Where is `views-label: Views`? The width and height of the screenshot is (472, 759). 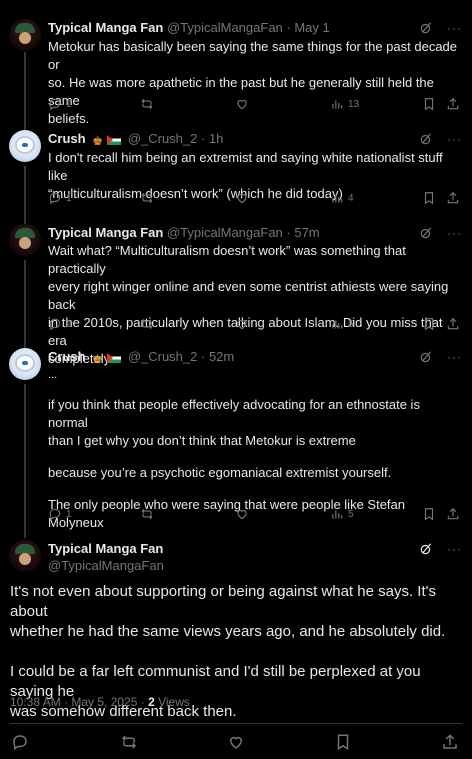 views-label: Views is located at coordinates (172, 702).